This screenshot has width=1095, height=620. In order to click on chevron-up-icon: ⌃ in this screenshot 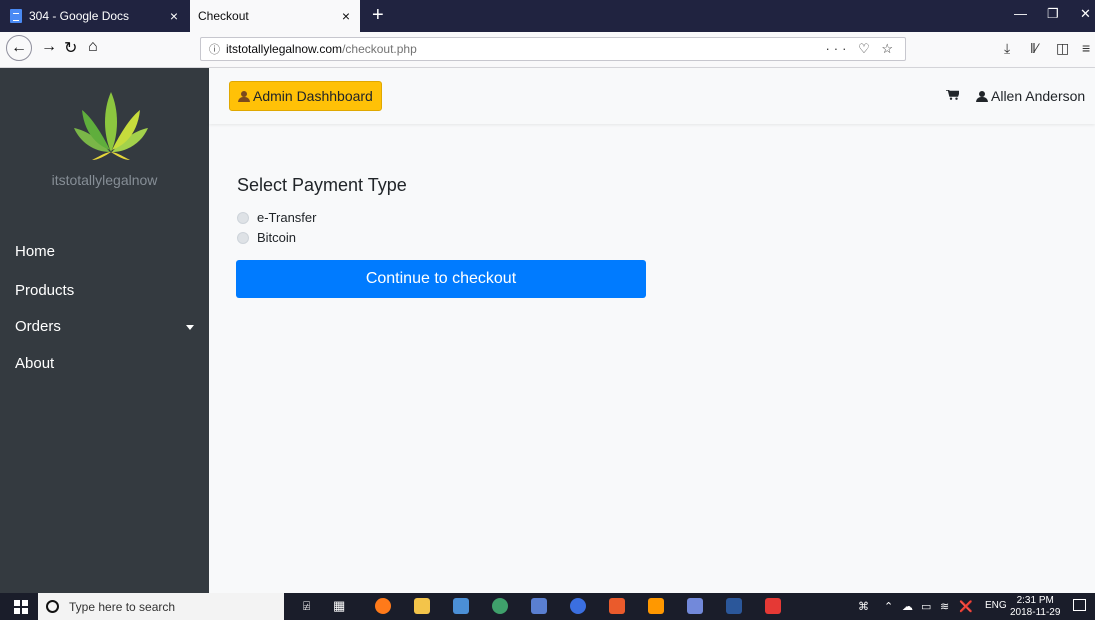, I will do `click(888, 606)`.